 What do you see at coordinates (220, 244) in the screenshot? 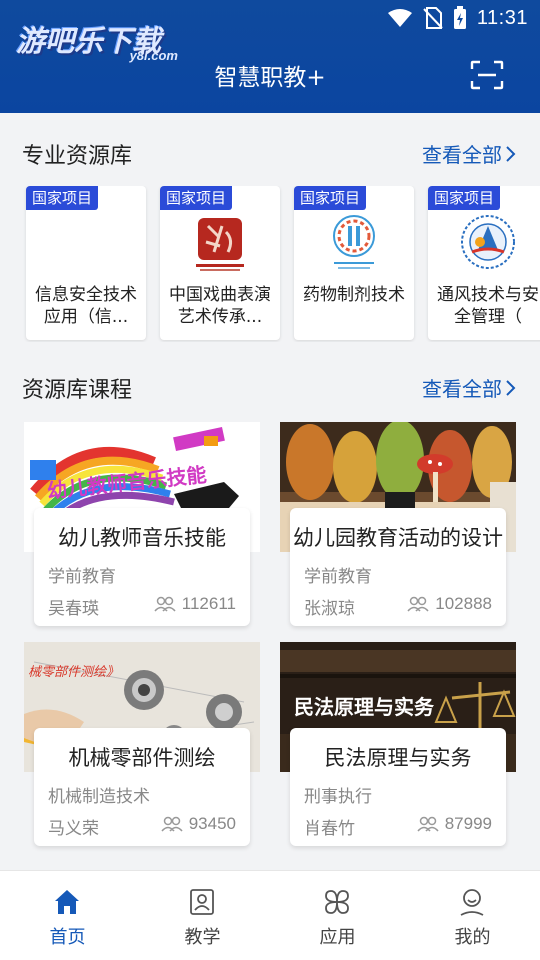
I see `opera-seal-logo` at bounding box center [220, 244].